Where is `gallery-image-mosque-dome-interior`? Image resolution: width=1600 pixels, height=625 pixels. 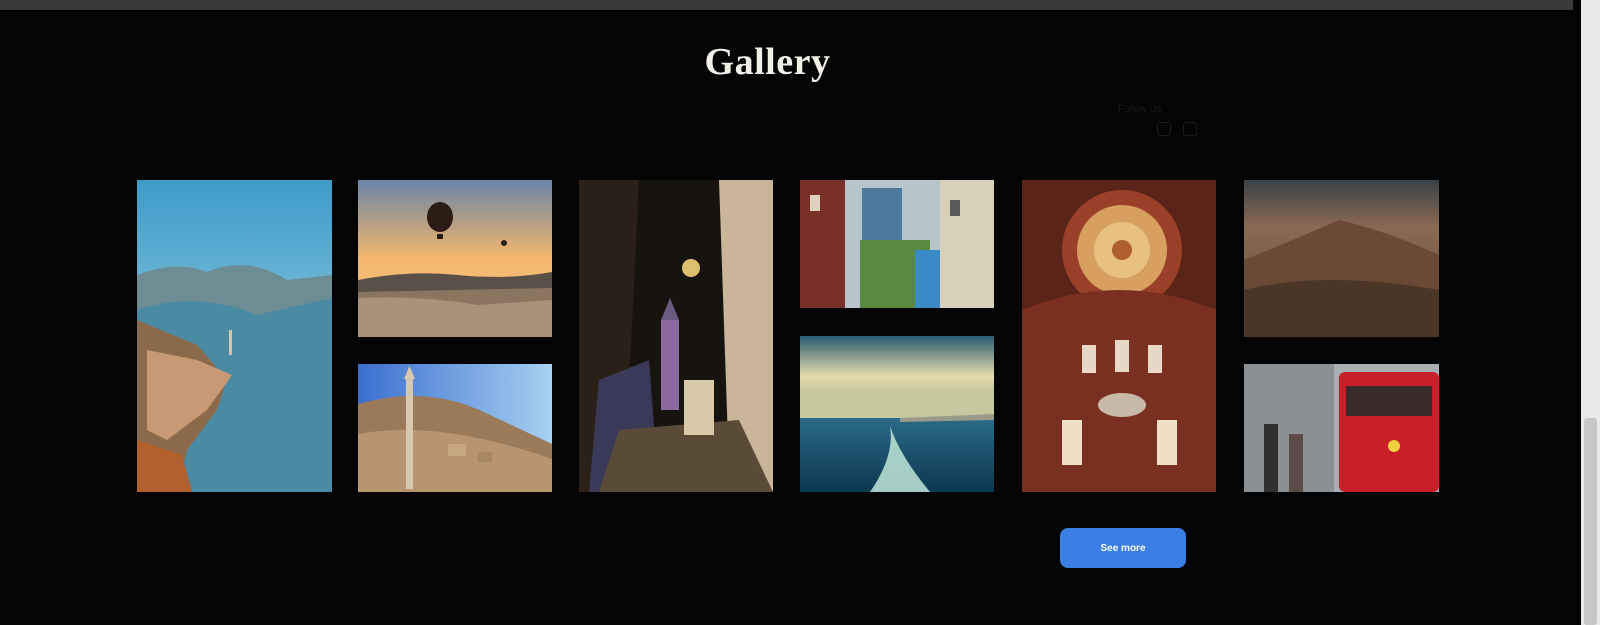
gallery-image-mosque-dome-interior is located at coordinates (1119, 336).